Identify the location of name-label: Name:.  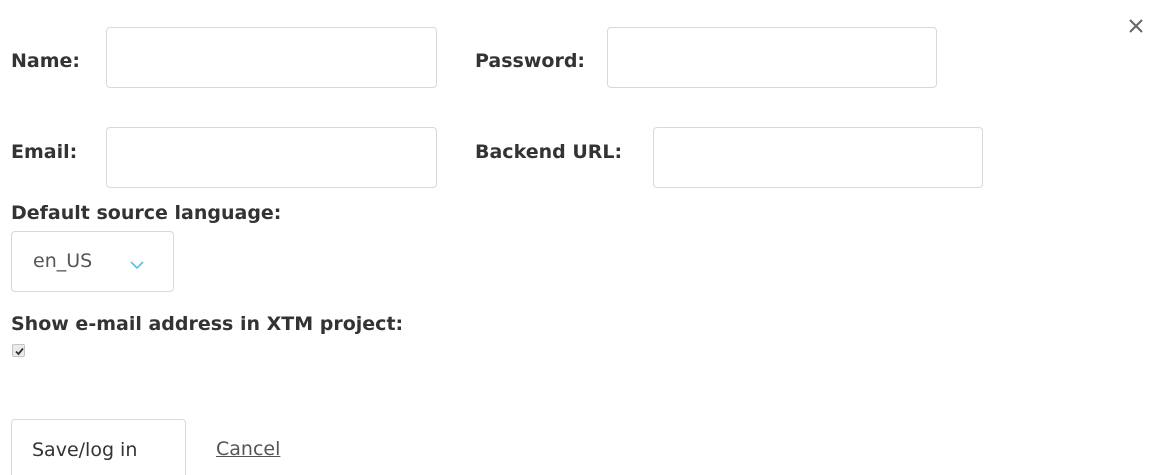
(46, 61).